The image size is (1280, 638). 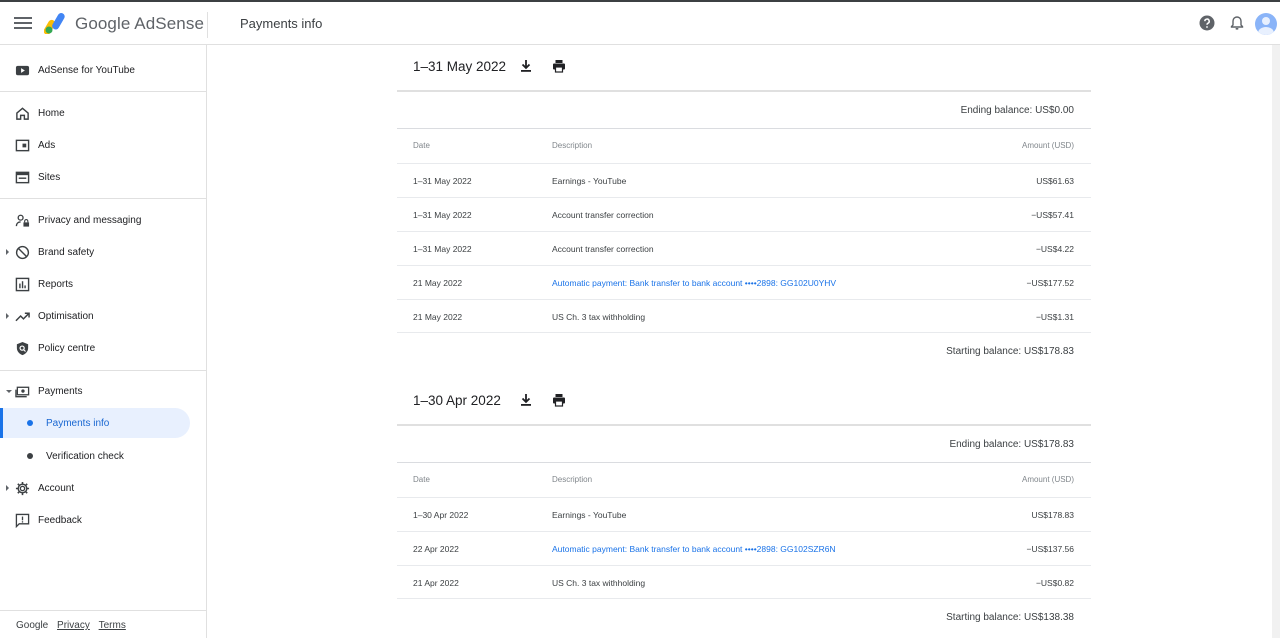 What do you see at coordinates (95, 70) in the screenshot?
I see `sidebar-item-adsense-for-youtube: AdSense for YouTube` at bounding box center [95, 70].